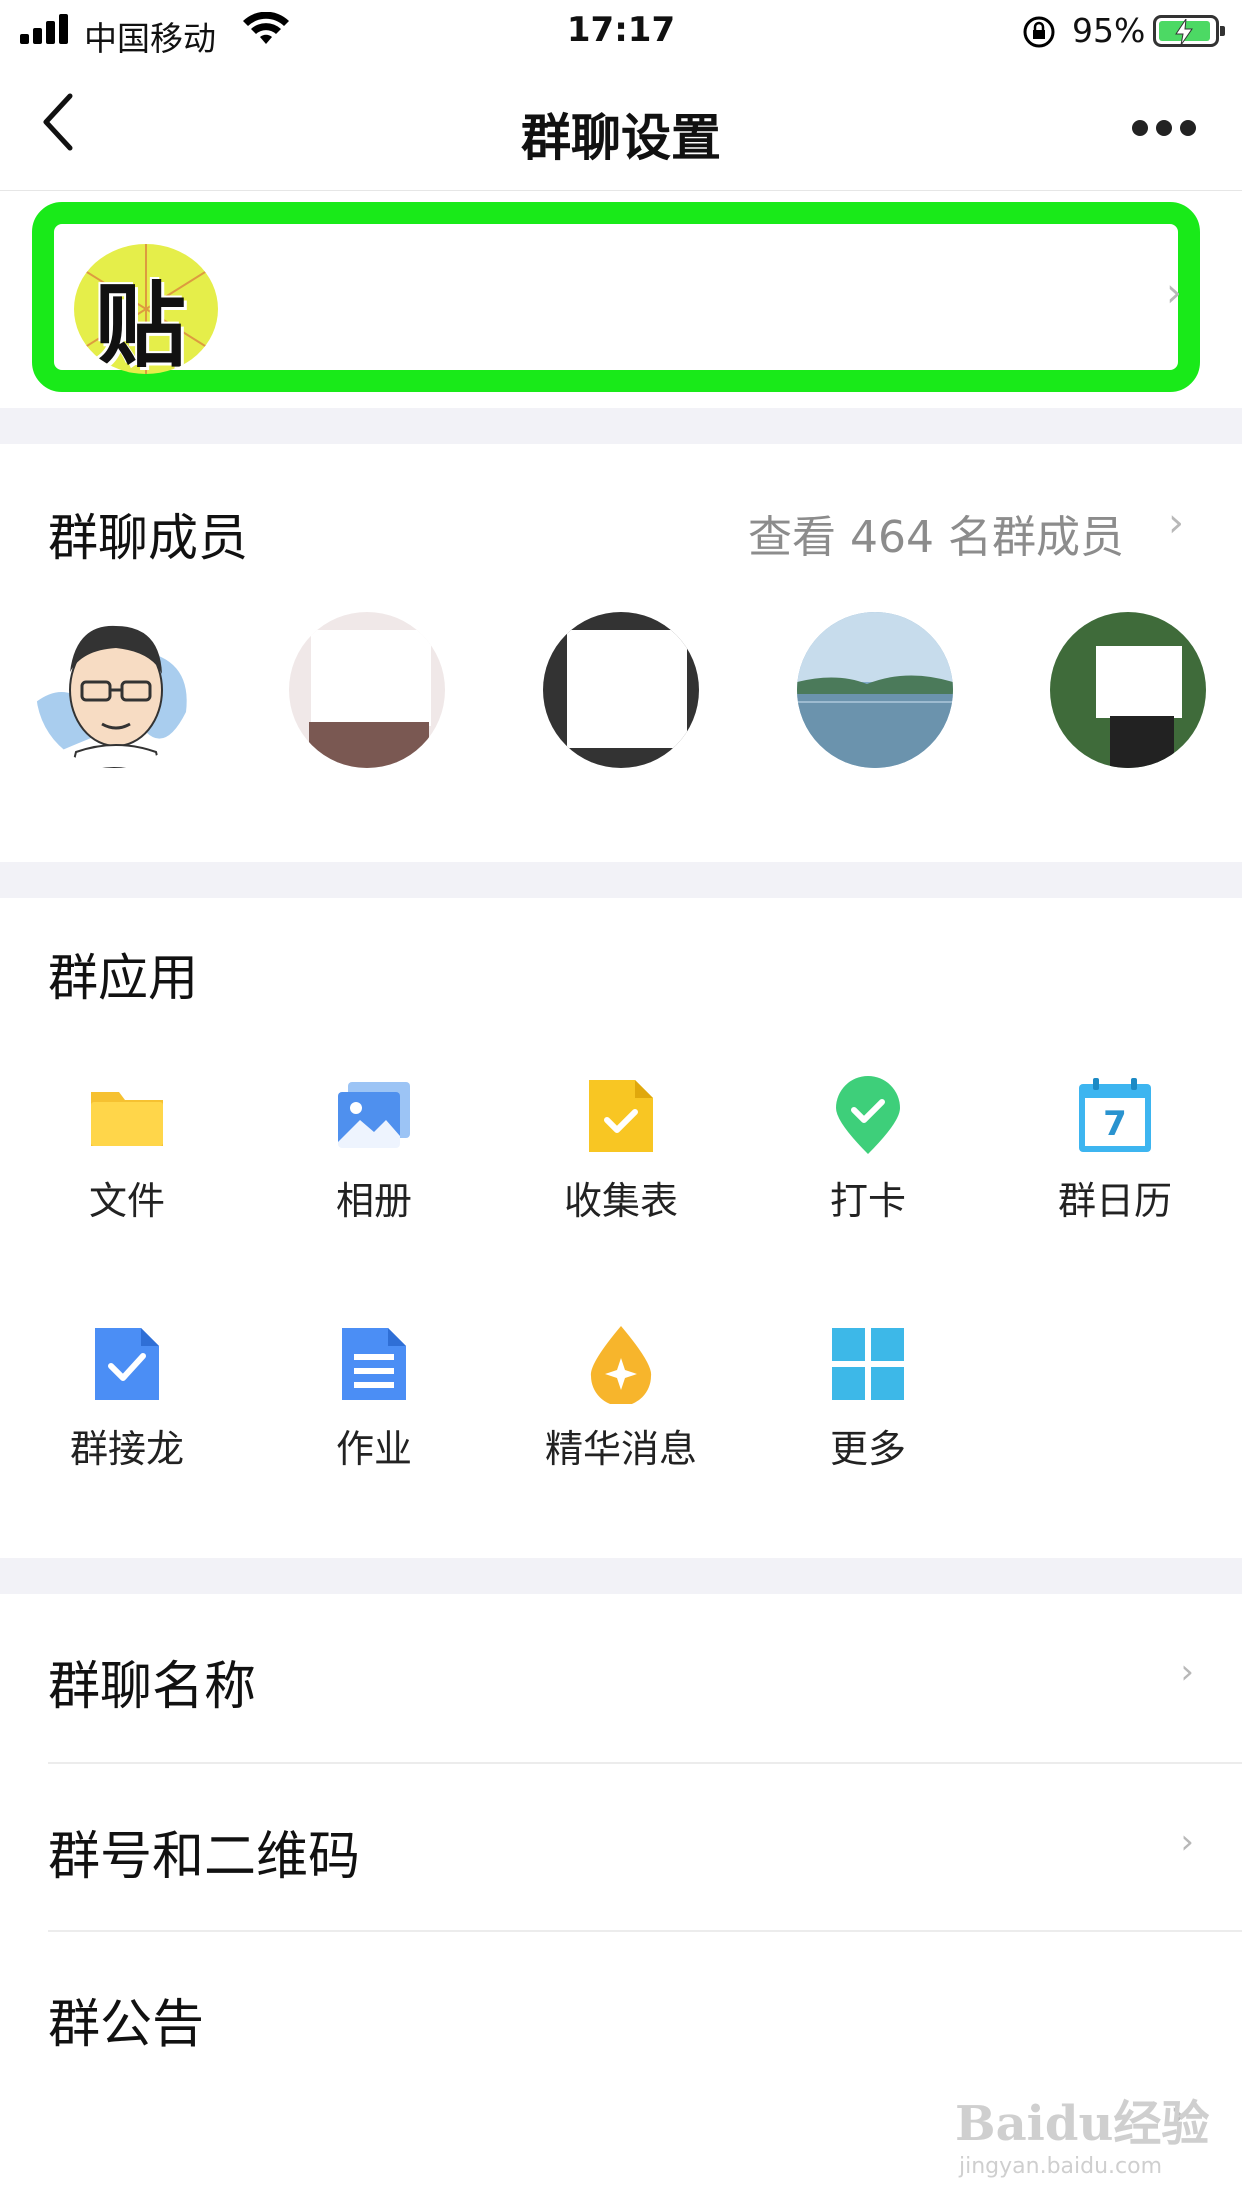 This screenshot has width=1242, height=2208. Describe the element at coordinates (111, 696) in the screenshot. I see `cartoon-avatar-image` at that location.